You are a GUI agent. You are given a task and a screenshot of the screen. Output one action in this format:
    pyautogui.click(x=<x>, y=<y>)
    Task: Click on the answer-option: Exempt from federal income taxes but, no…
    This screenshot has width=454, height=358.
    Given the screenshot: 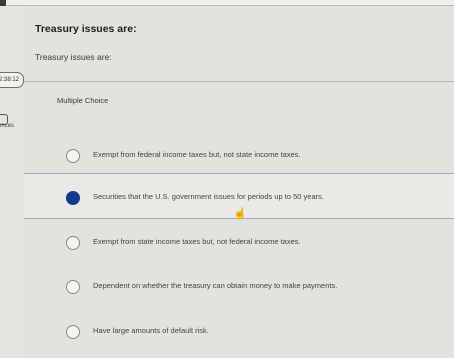 What is the action you would take?
    pyautogui.click(x=239, y=155)
    